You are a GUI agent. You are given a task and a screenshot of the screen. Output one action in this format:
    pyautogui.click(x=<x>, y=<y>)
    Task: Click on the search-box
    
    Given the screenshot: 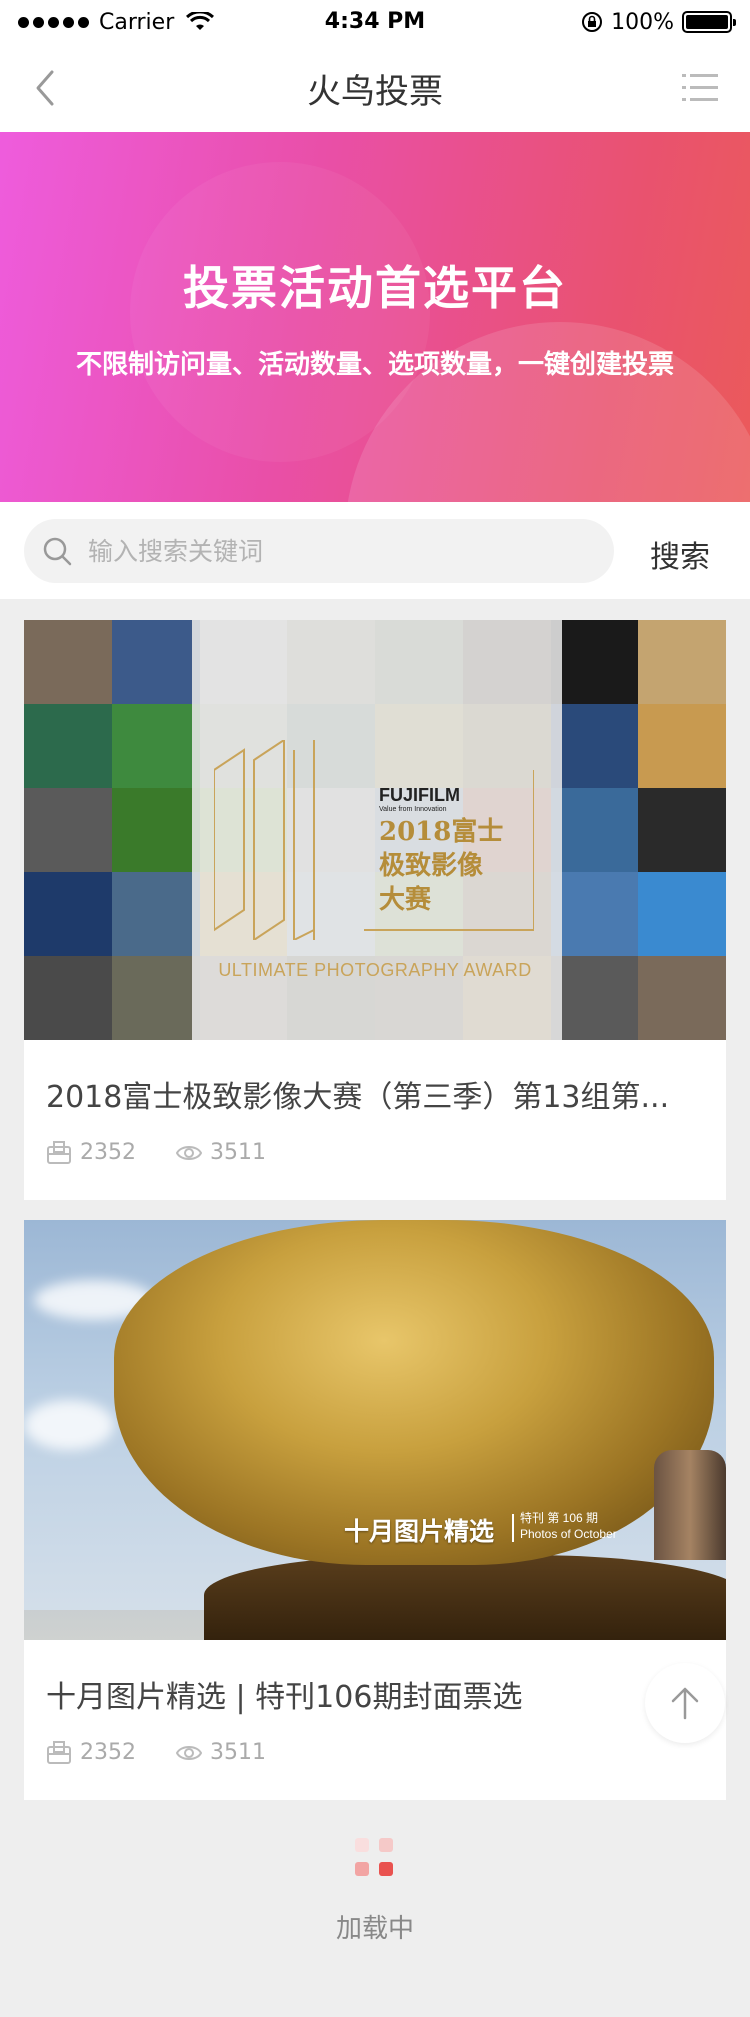 What is the action you would take?
    pyautogui.click(x=319, y=551)
    